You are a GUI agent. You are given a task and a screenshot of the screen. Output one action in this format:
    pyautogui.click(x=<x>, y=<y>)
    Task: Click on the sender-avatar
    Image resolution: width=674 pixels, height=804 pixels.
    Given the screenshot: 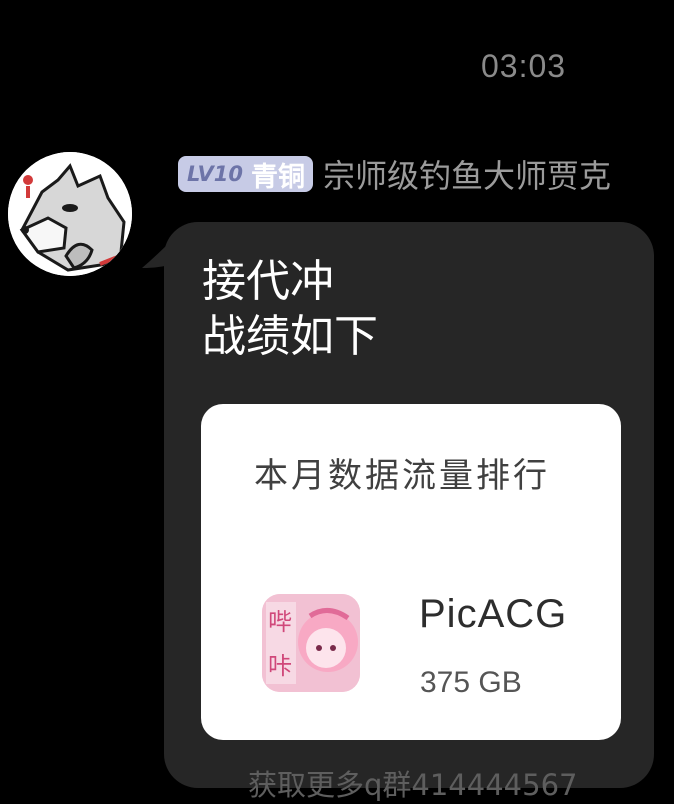 What is the action you would take?
    pyautogui.click(x=70, y=214)
    